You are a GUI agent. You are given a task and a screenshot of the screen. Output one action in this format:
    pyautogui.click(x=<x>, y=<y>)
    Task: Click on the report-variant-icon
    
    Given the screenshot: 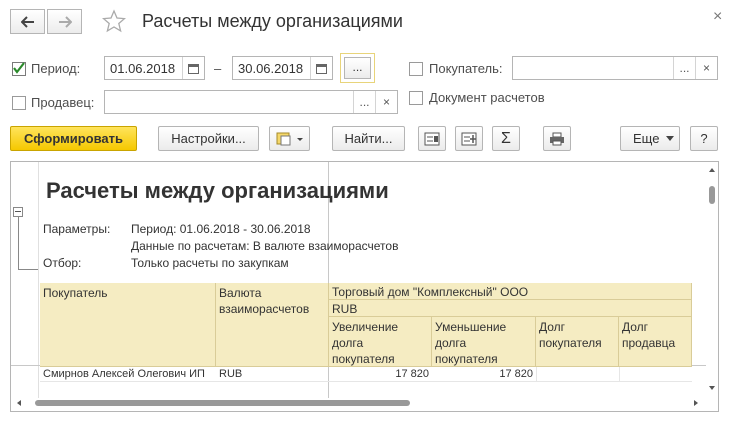 What is the action you would take?
    pyautogui.click(x=289, y=138)
    